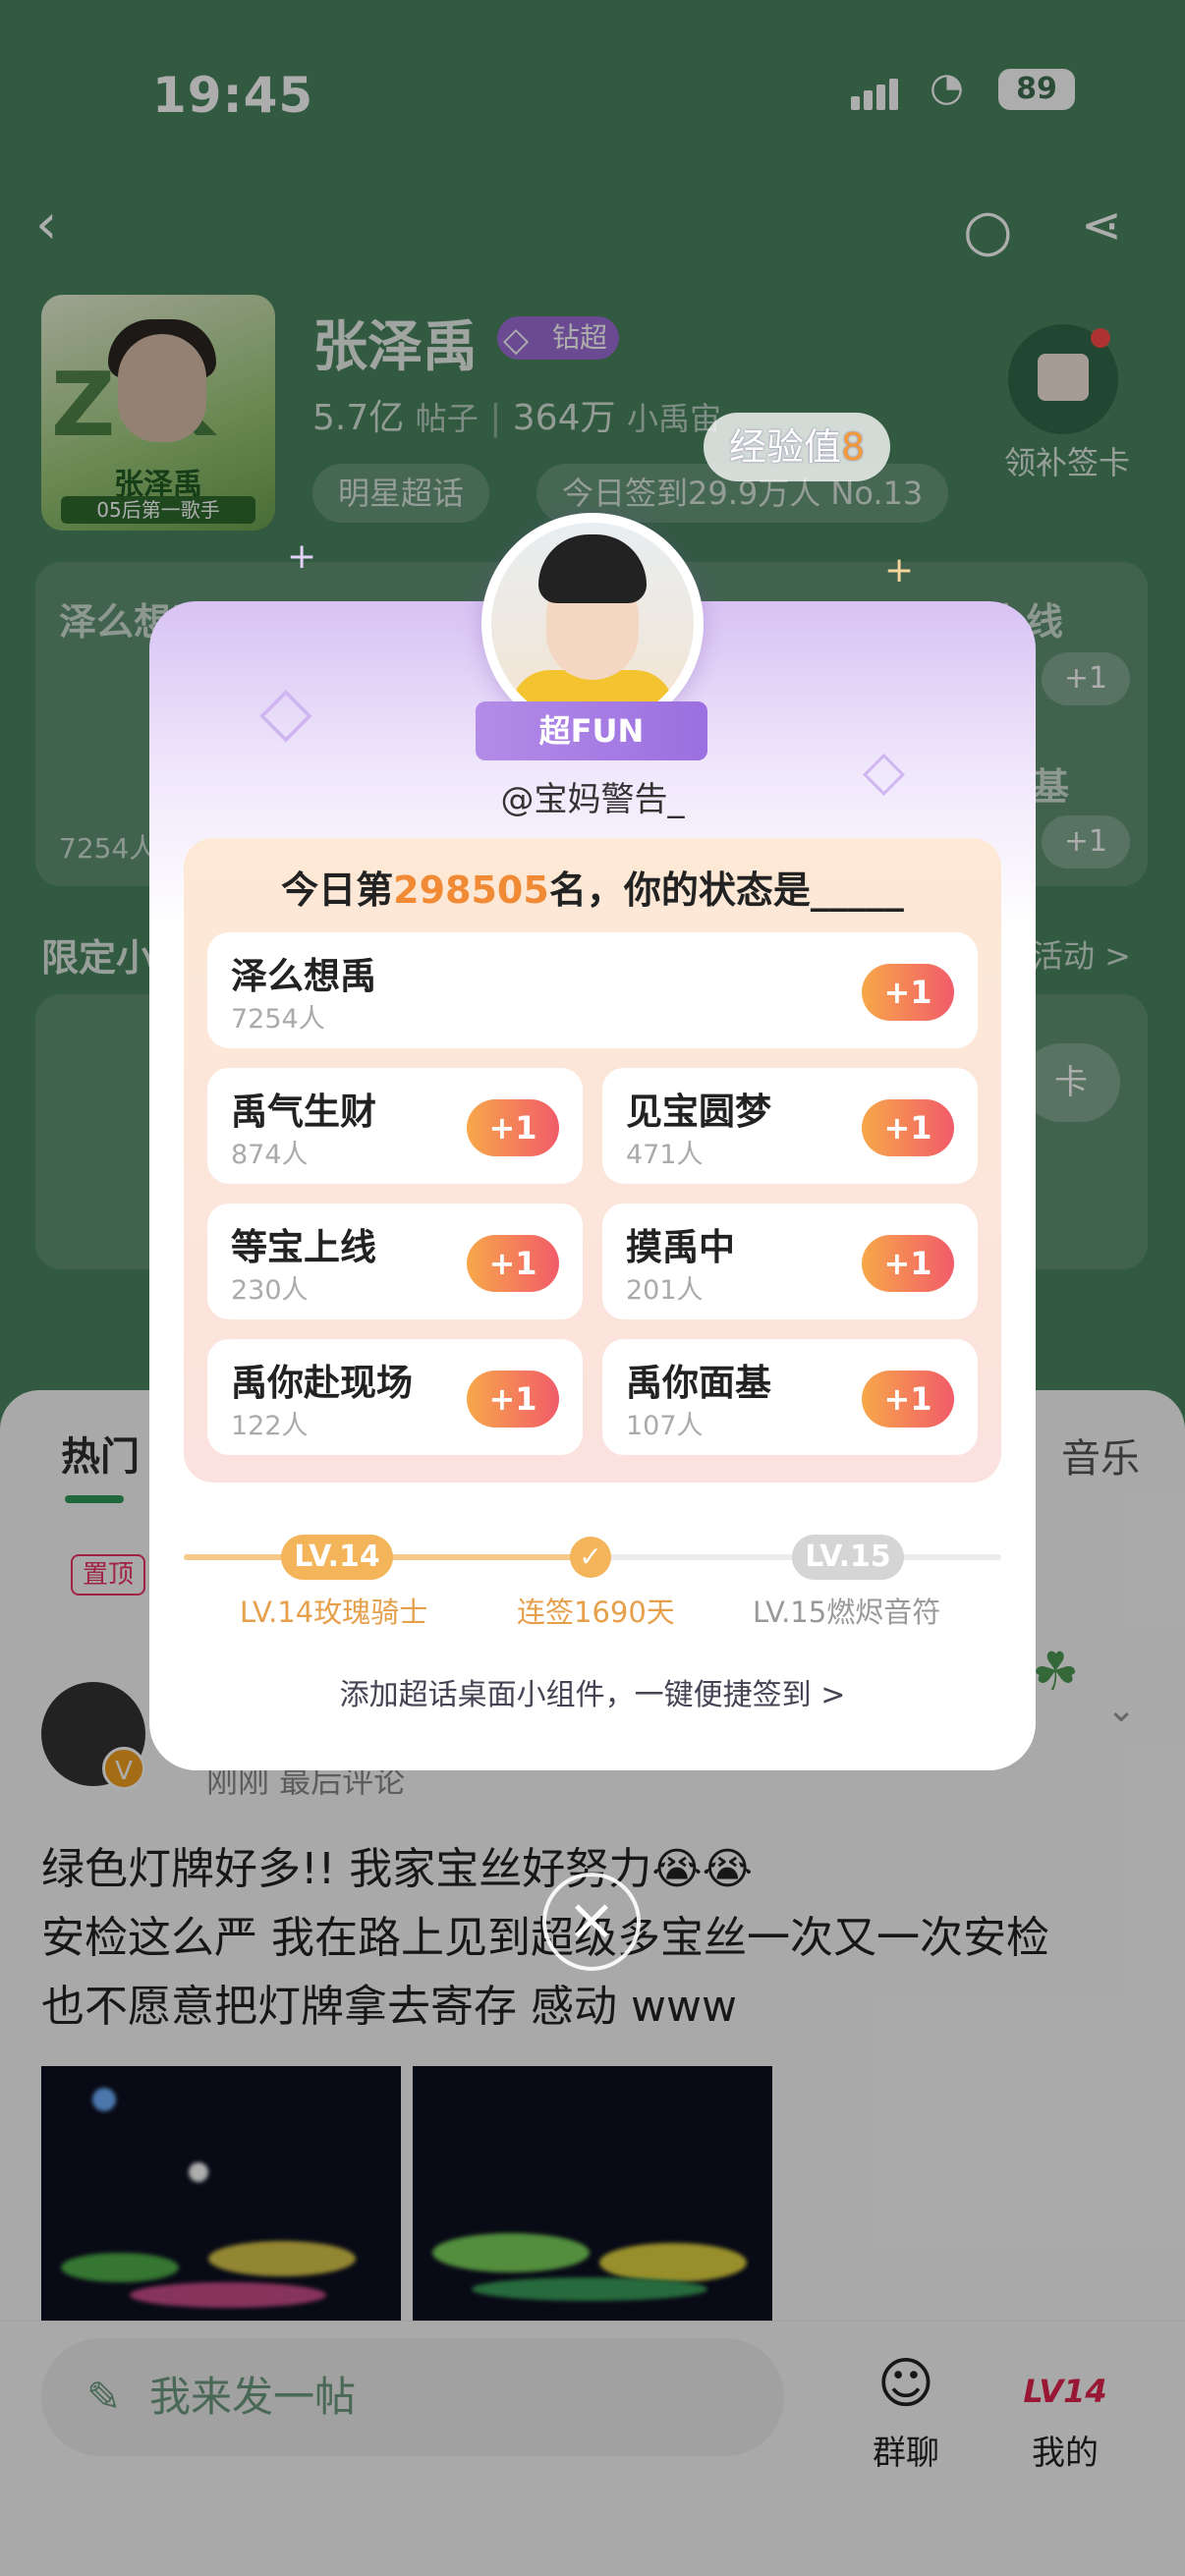 The width and height of the screenshot is (1185, 2576). Describe the element at coordinates (395, 1126) in the screenshot. I see `status-option: 禹气生财 874人 +1` at that location.